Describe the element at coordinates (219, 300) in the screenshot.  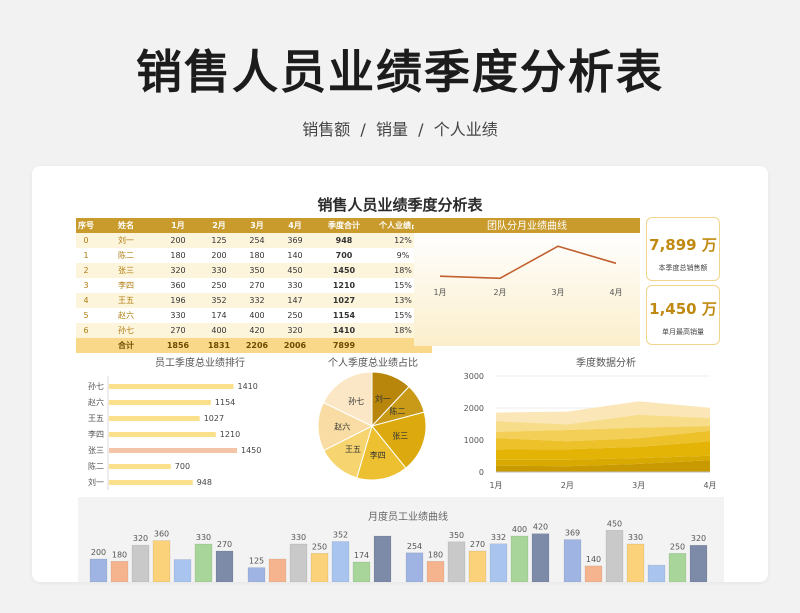
I see `table-cell: 352` at that location.